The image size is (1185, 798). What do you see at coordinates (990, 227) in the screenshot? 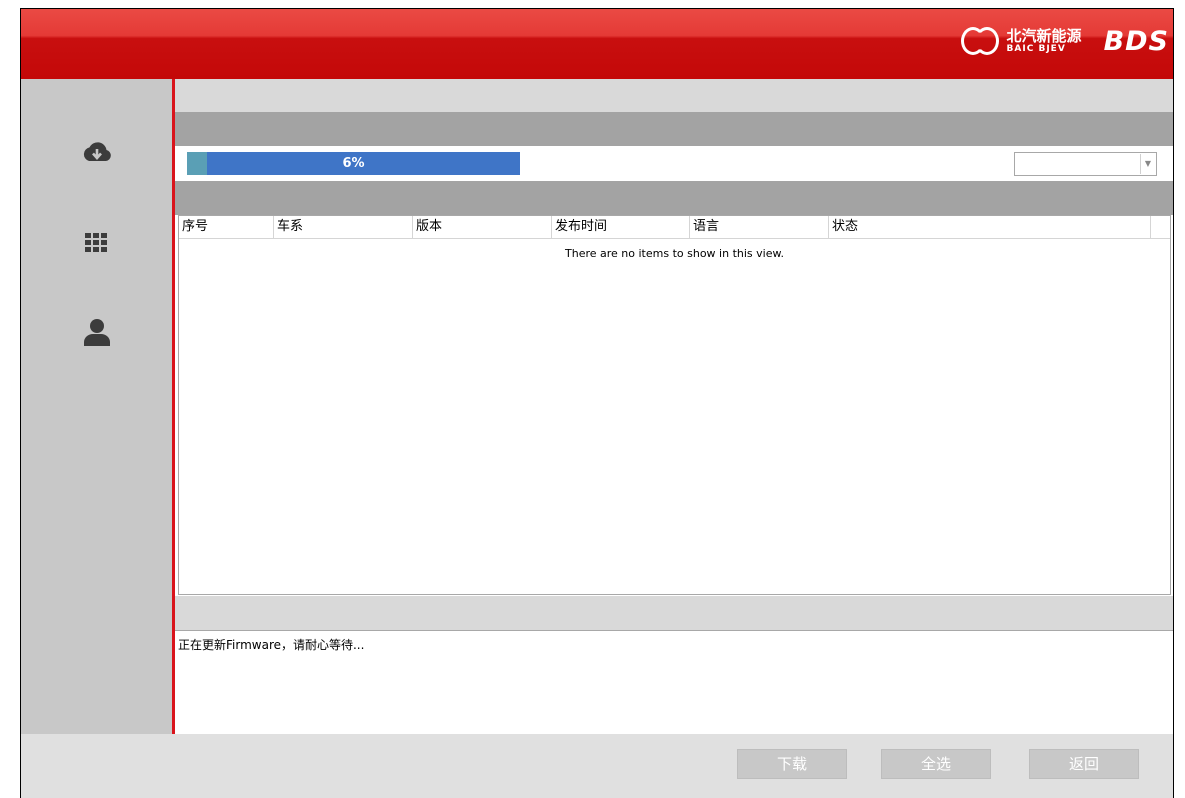
I see `column-header-status: 状态` at bounding box center [990, 227].